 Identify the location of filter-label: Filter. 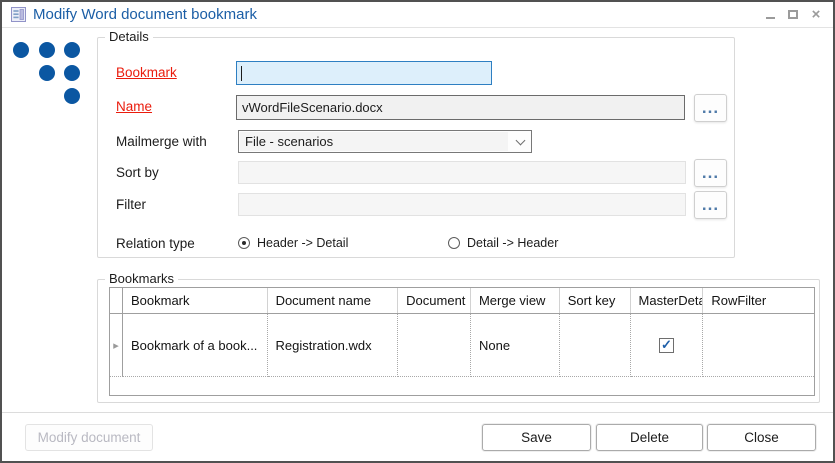
(131, 204).